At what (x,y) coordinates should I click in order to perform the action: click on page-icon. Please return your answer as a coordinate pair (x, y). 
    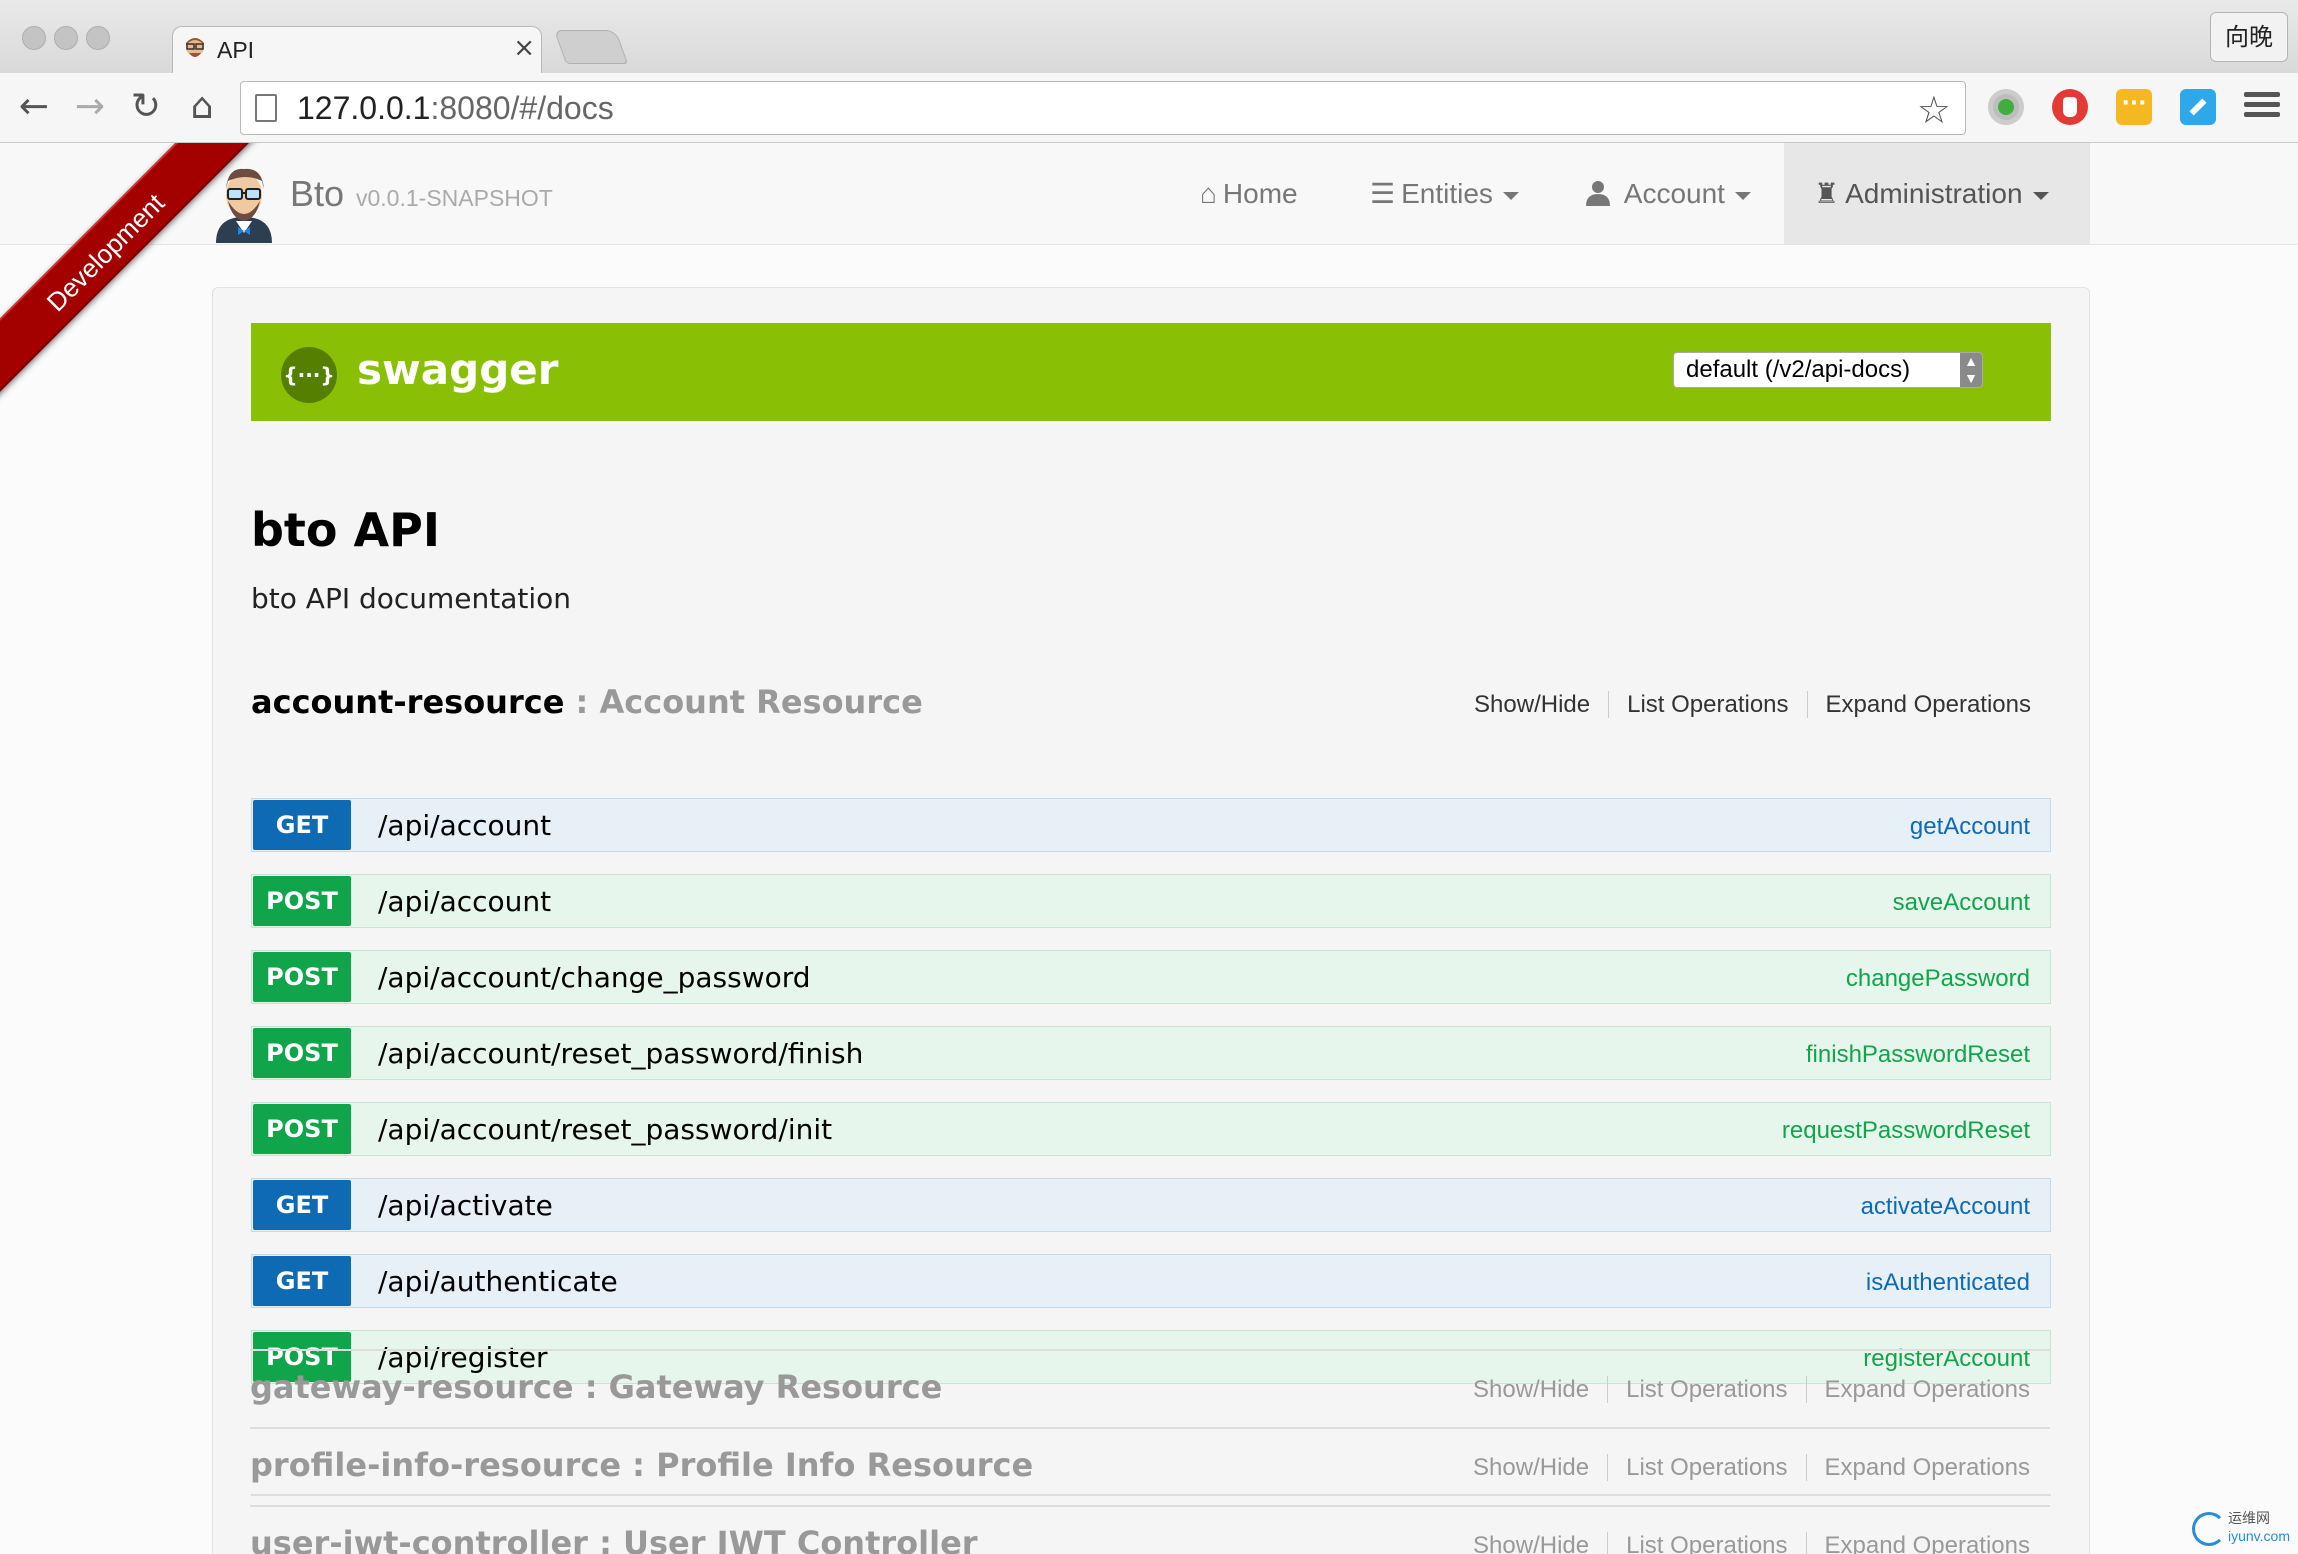
    Looking at the image, I should click on (266, 108).